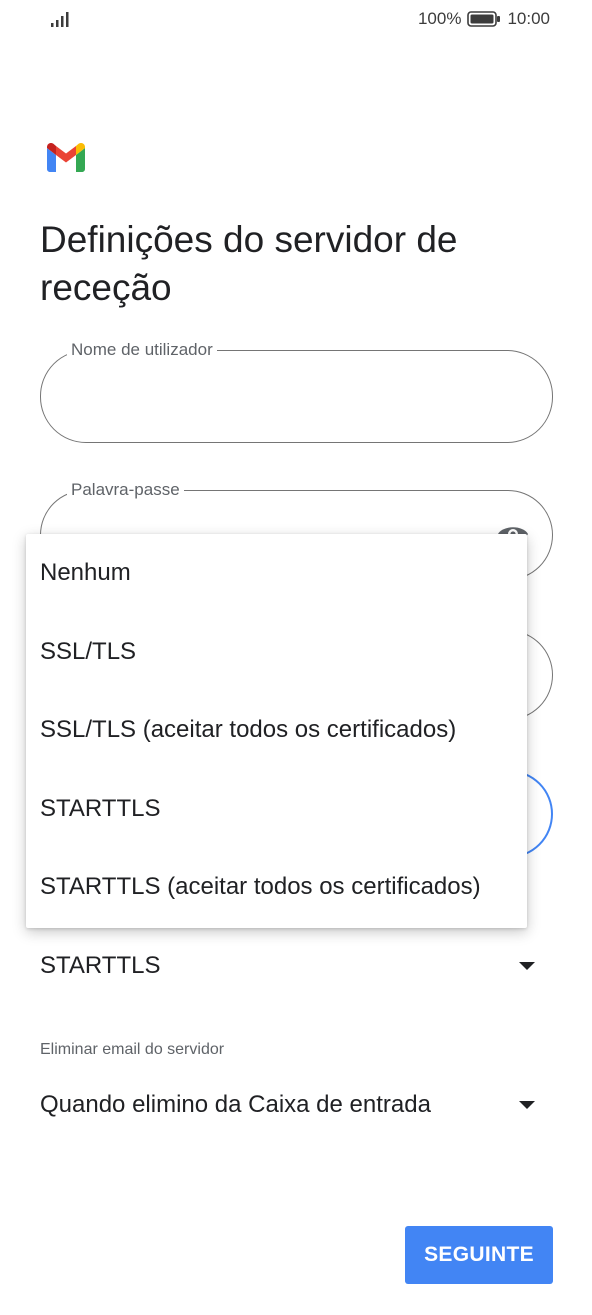 The height and width of the screenshot is (1315, 592). Describe the element at coordinates (439, 18) in the screenshot. I see `battery-percent: 100%` at that location.